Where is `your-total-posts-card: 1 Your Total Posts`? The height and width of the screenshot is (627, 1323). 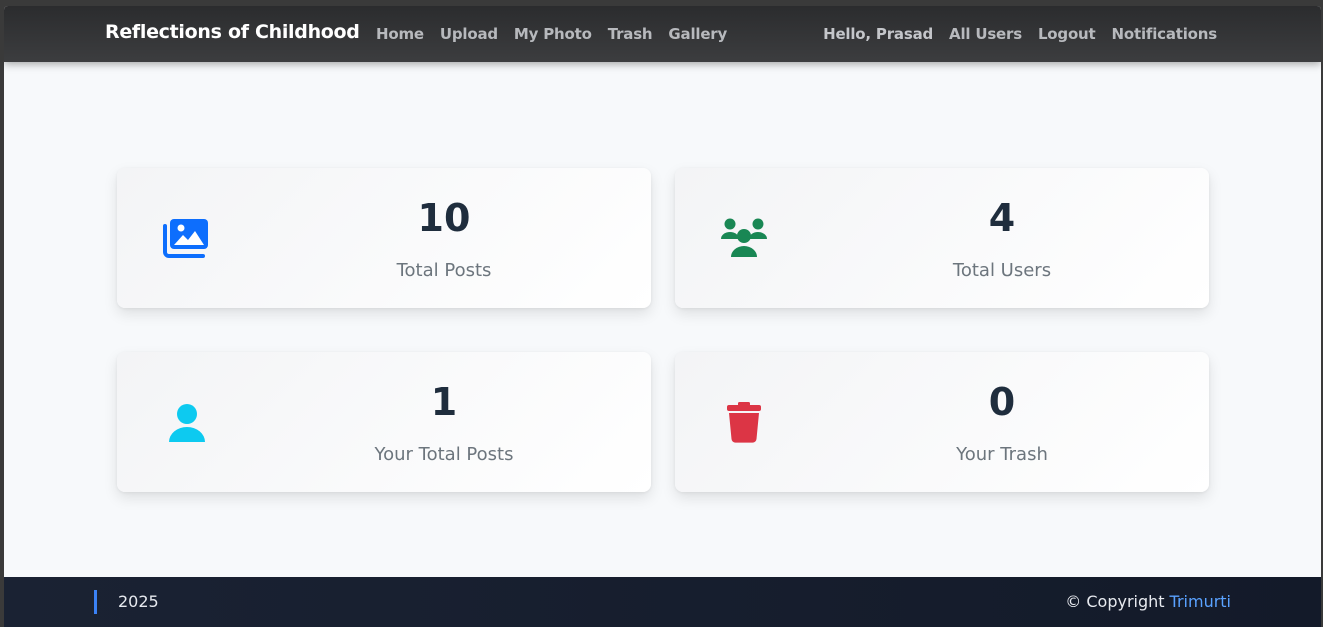
your-total-posts-card: 1 Your Total Posts is located at coordinates (384, 422).